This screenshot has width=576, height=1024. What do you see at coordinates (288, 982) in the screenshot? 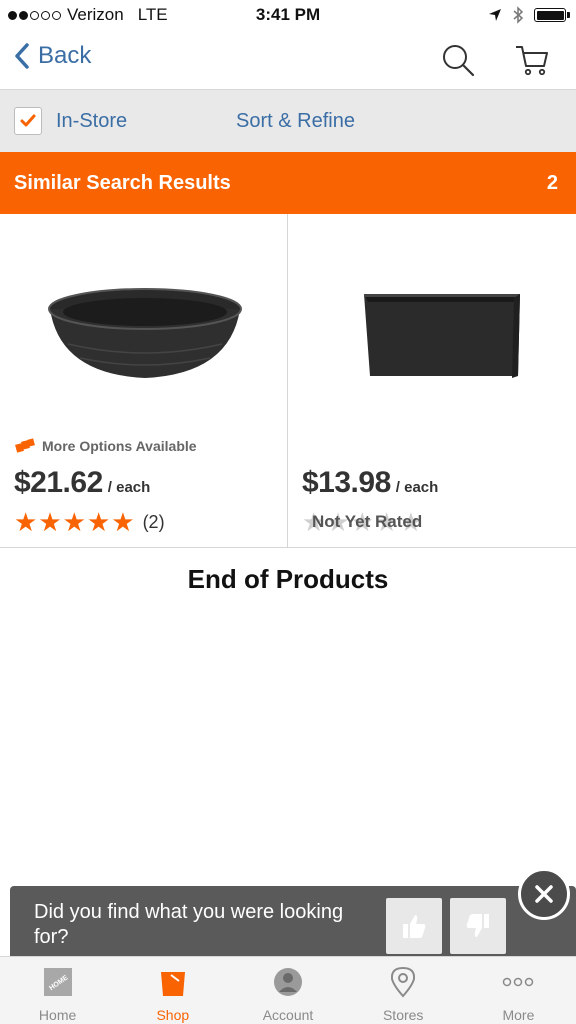
I see `account-icon` at bounding box center [288, 982].